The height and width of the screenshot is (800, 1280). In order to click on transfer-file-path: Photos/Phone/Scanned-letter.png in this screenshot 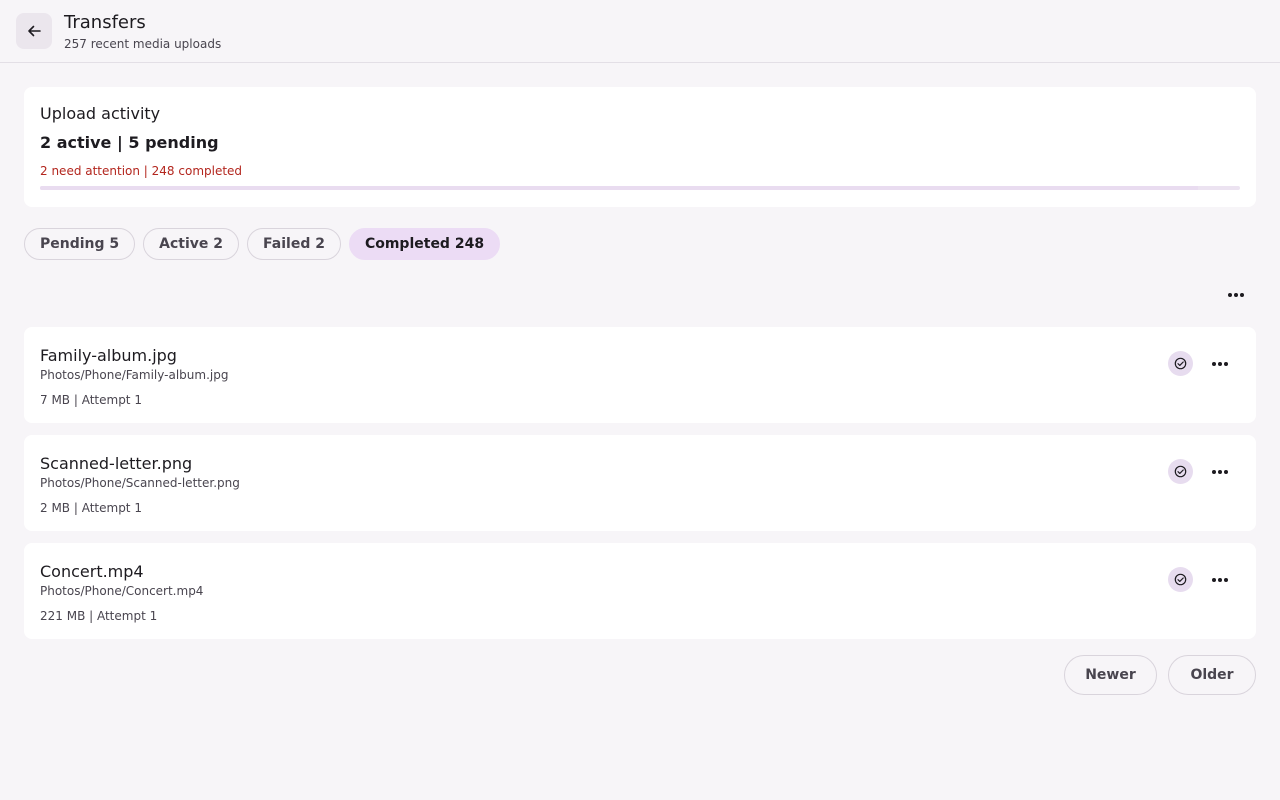, I will do `click(140, 483)`.